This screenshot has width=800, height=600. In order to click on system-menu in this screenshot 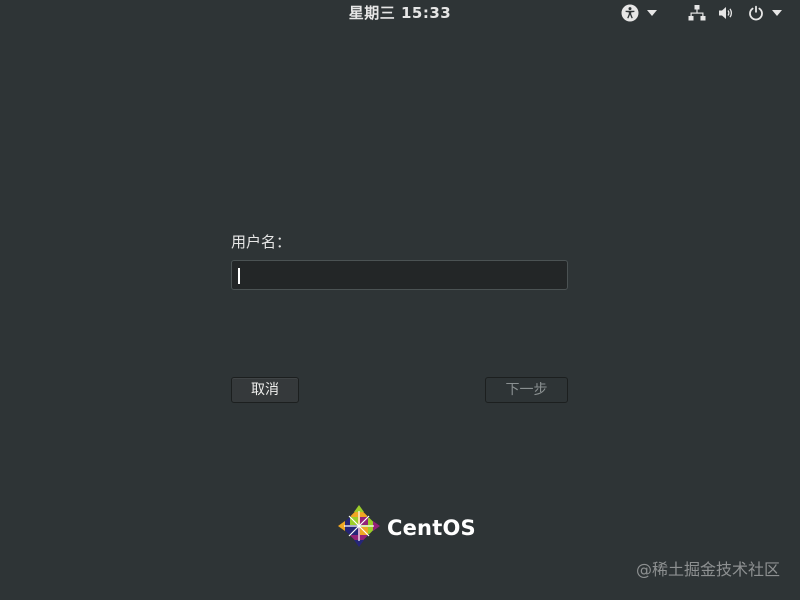, I will do `click(735, 13)`.